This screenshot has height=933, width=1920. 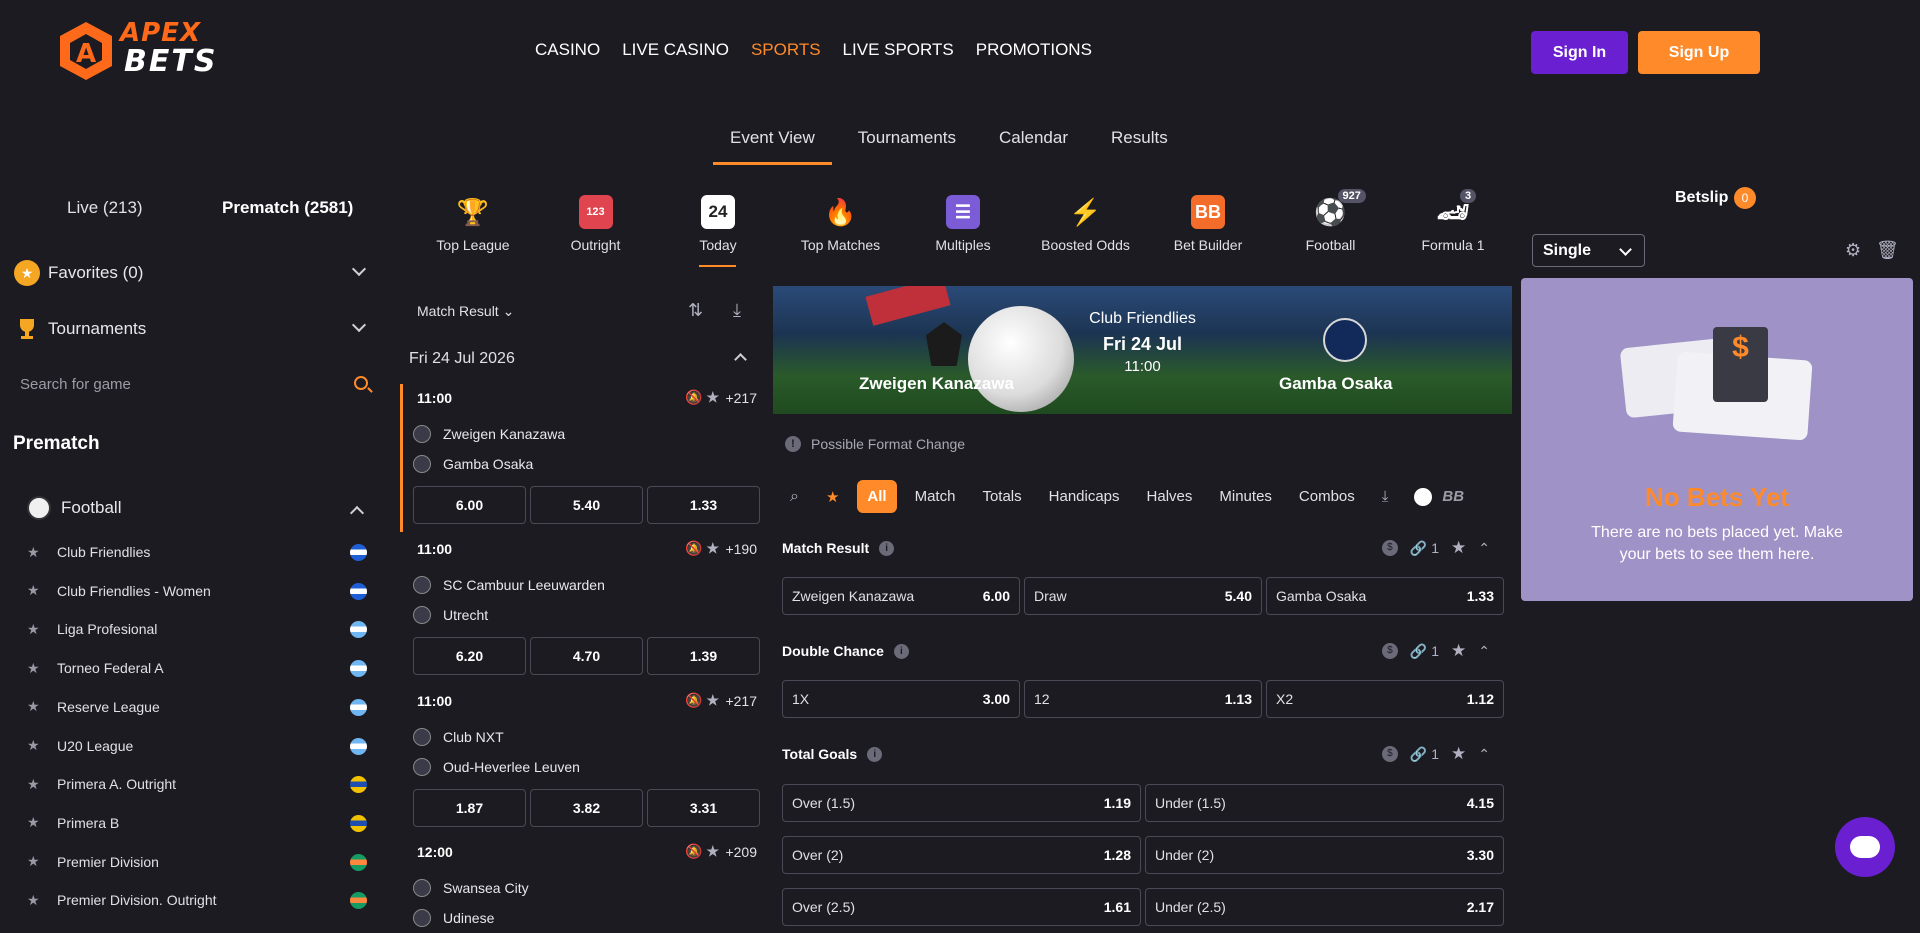 What do you see at coordinates (1142, 651) in the screenshot?
I see `market-header: Double Chance i $ 🔗 1 ★ ⌃` at bounding box center [1142, 651].